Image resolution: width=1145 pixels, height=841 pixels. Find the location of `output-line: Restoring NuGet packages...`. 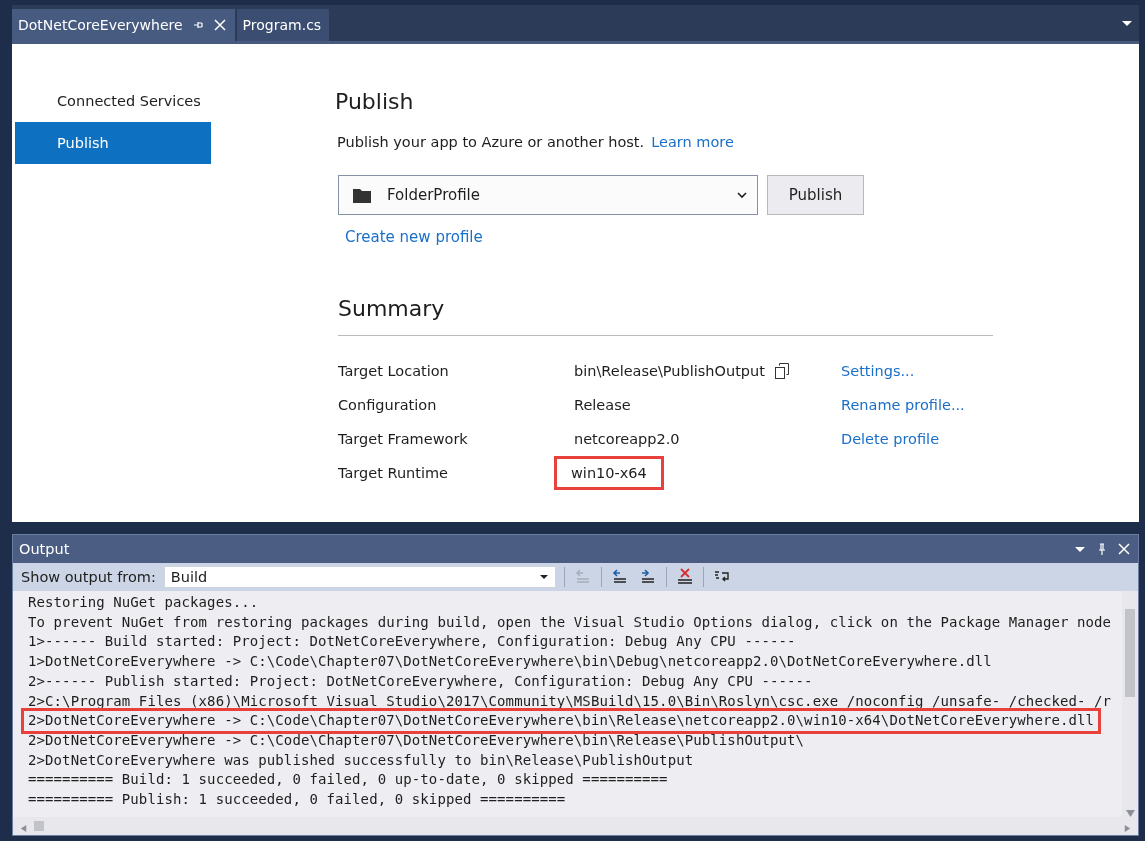

output-line: Restoring NuGet packages... is located at coordinates (143, 602).